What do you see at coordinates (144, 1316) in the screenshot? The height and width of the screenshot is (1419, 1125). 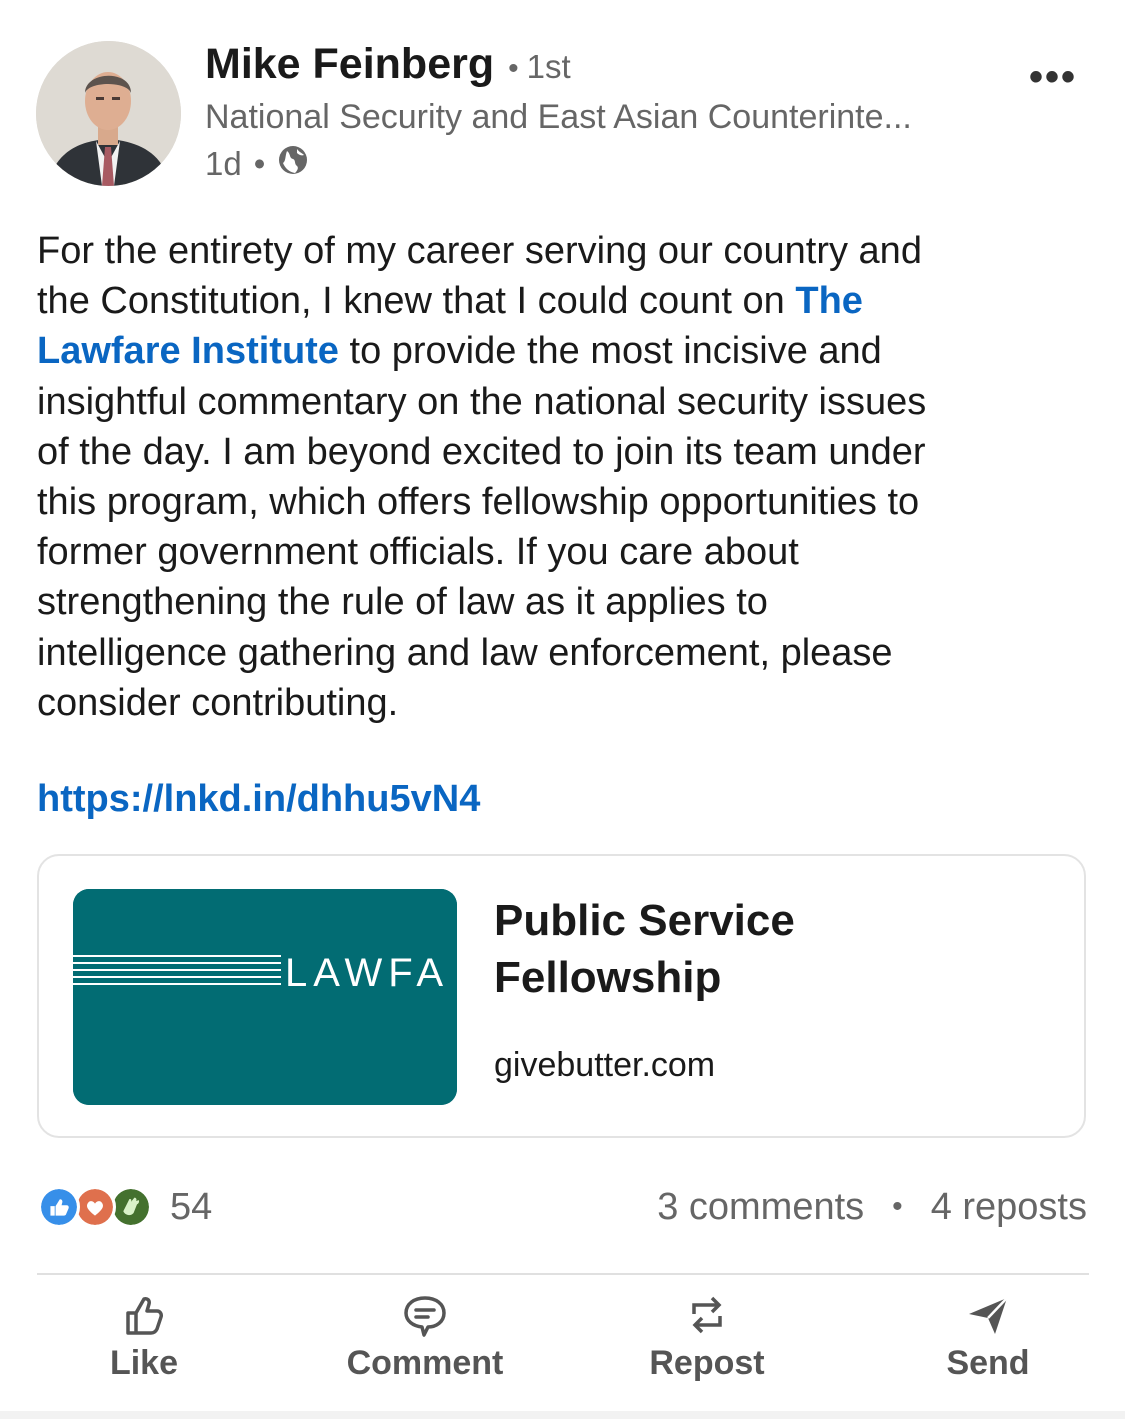 I see `thumbs-up-icon` at bounding box center [144, 1316].